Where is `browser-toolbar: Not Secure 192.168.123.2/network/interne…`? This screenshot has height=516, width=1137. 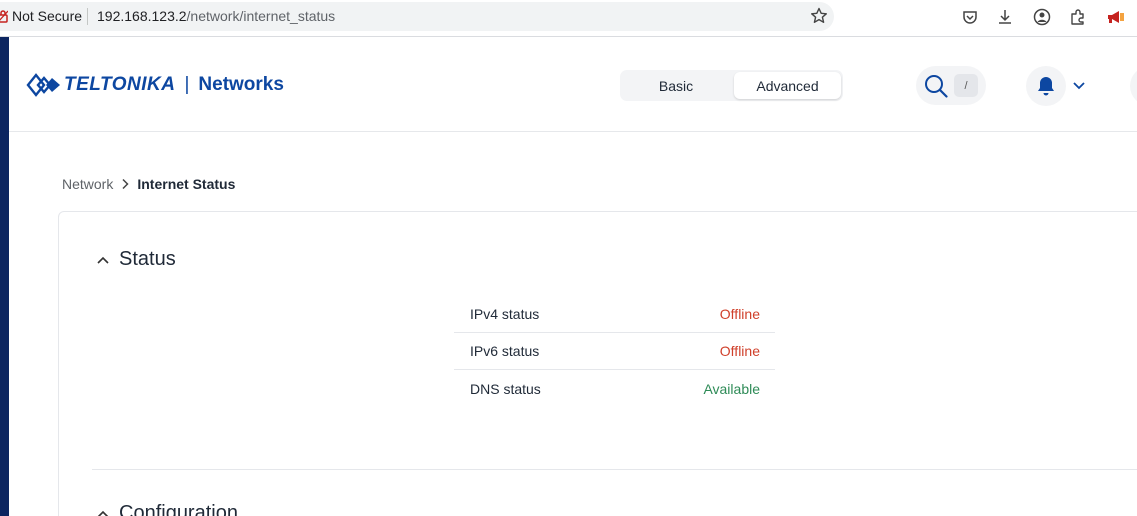 browser-toolbar: Not Secure 192.168.123.2/network/interne… is located at coordinates (568, 18).